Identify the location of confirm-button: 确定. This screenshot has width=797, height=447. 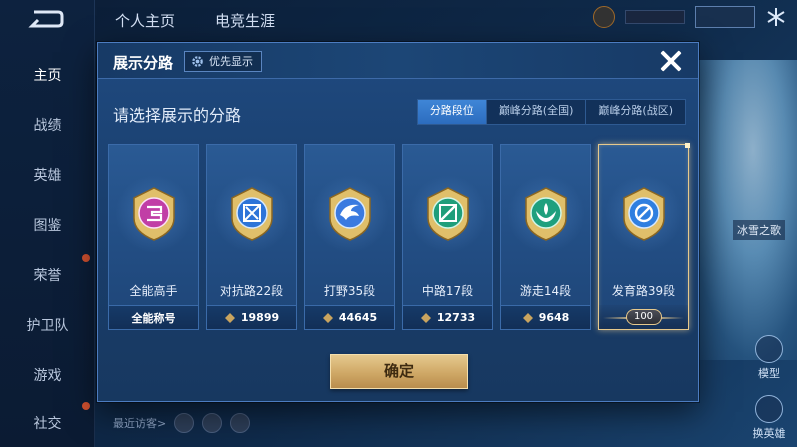
(399, 371).